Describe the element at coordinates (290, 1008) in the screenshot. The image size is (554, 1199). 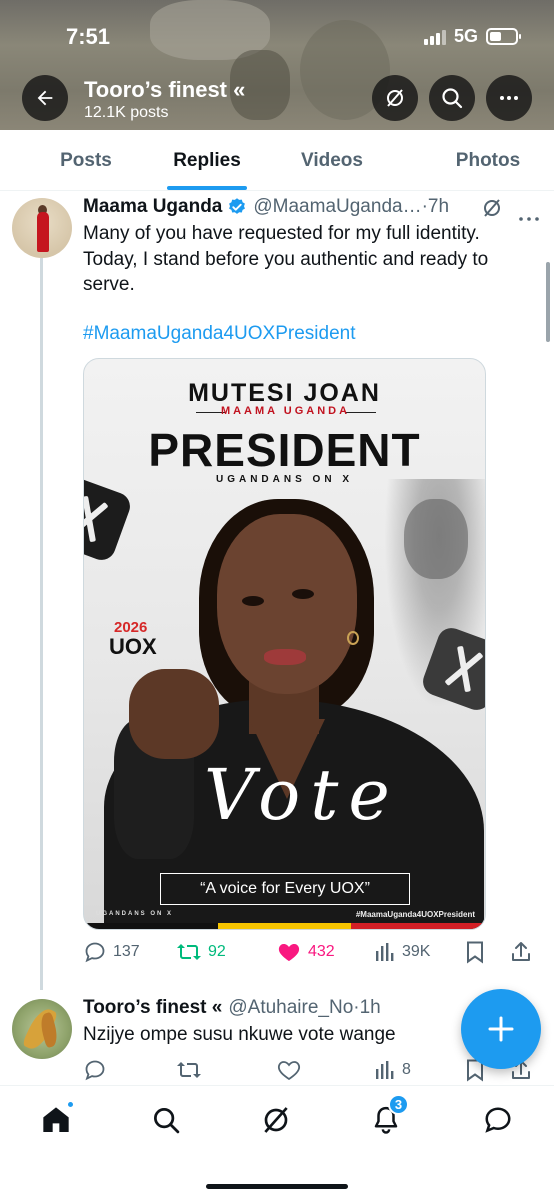
I see `author-handle: @Atuhaire_No` at that location.